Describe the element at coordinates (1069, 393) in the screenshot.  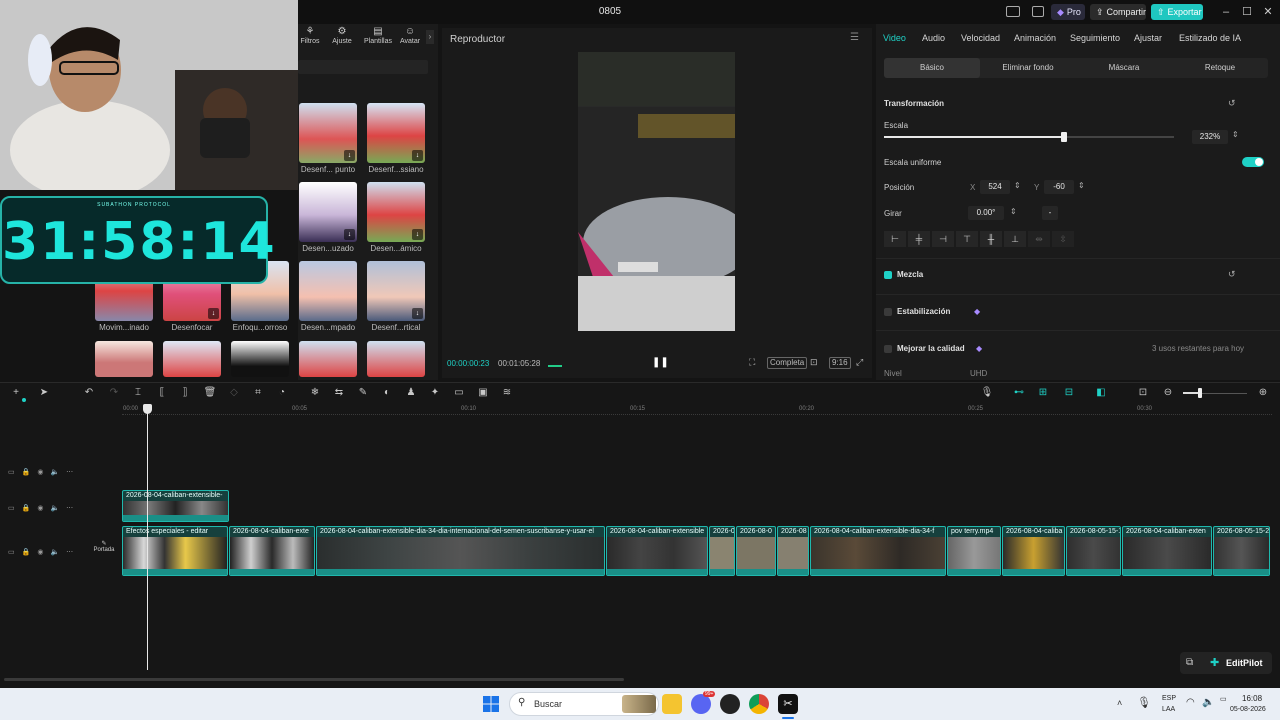
I see `preview-axis-icon: ⊟` at that location.